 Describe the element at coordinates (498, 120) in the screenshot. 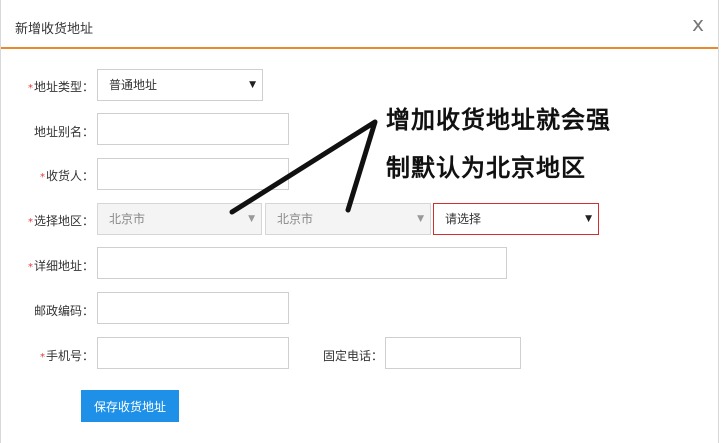

I see `annotation-text-line1: 增加收货地址就会强` at that location.